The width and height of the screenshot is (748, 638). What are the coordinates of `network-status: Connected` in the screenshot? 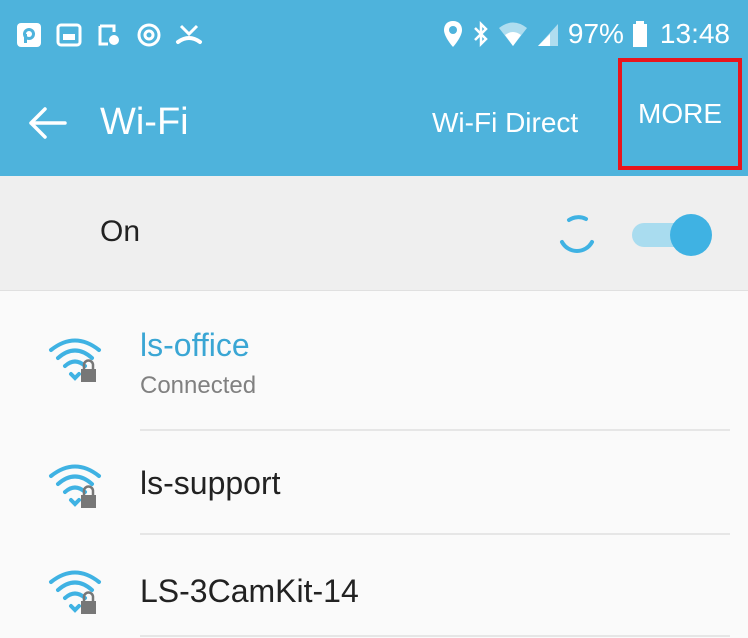 It's located at (198, 385).